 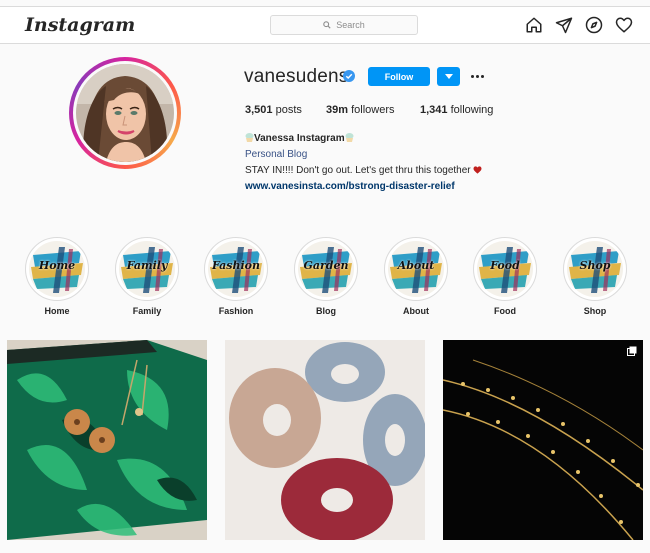 I want to click on highlight-cover: About, so click(x=416, y=269).